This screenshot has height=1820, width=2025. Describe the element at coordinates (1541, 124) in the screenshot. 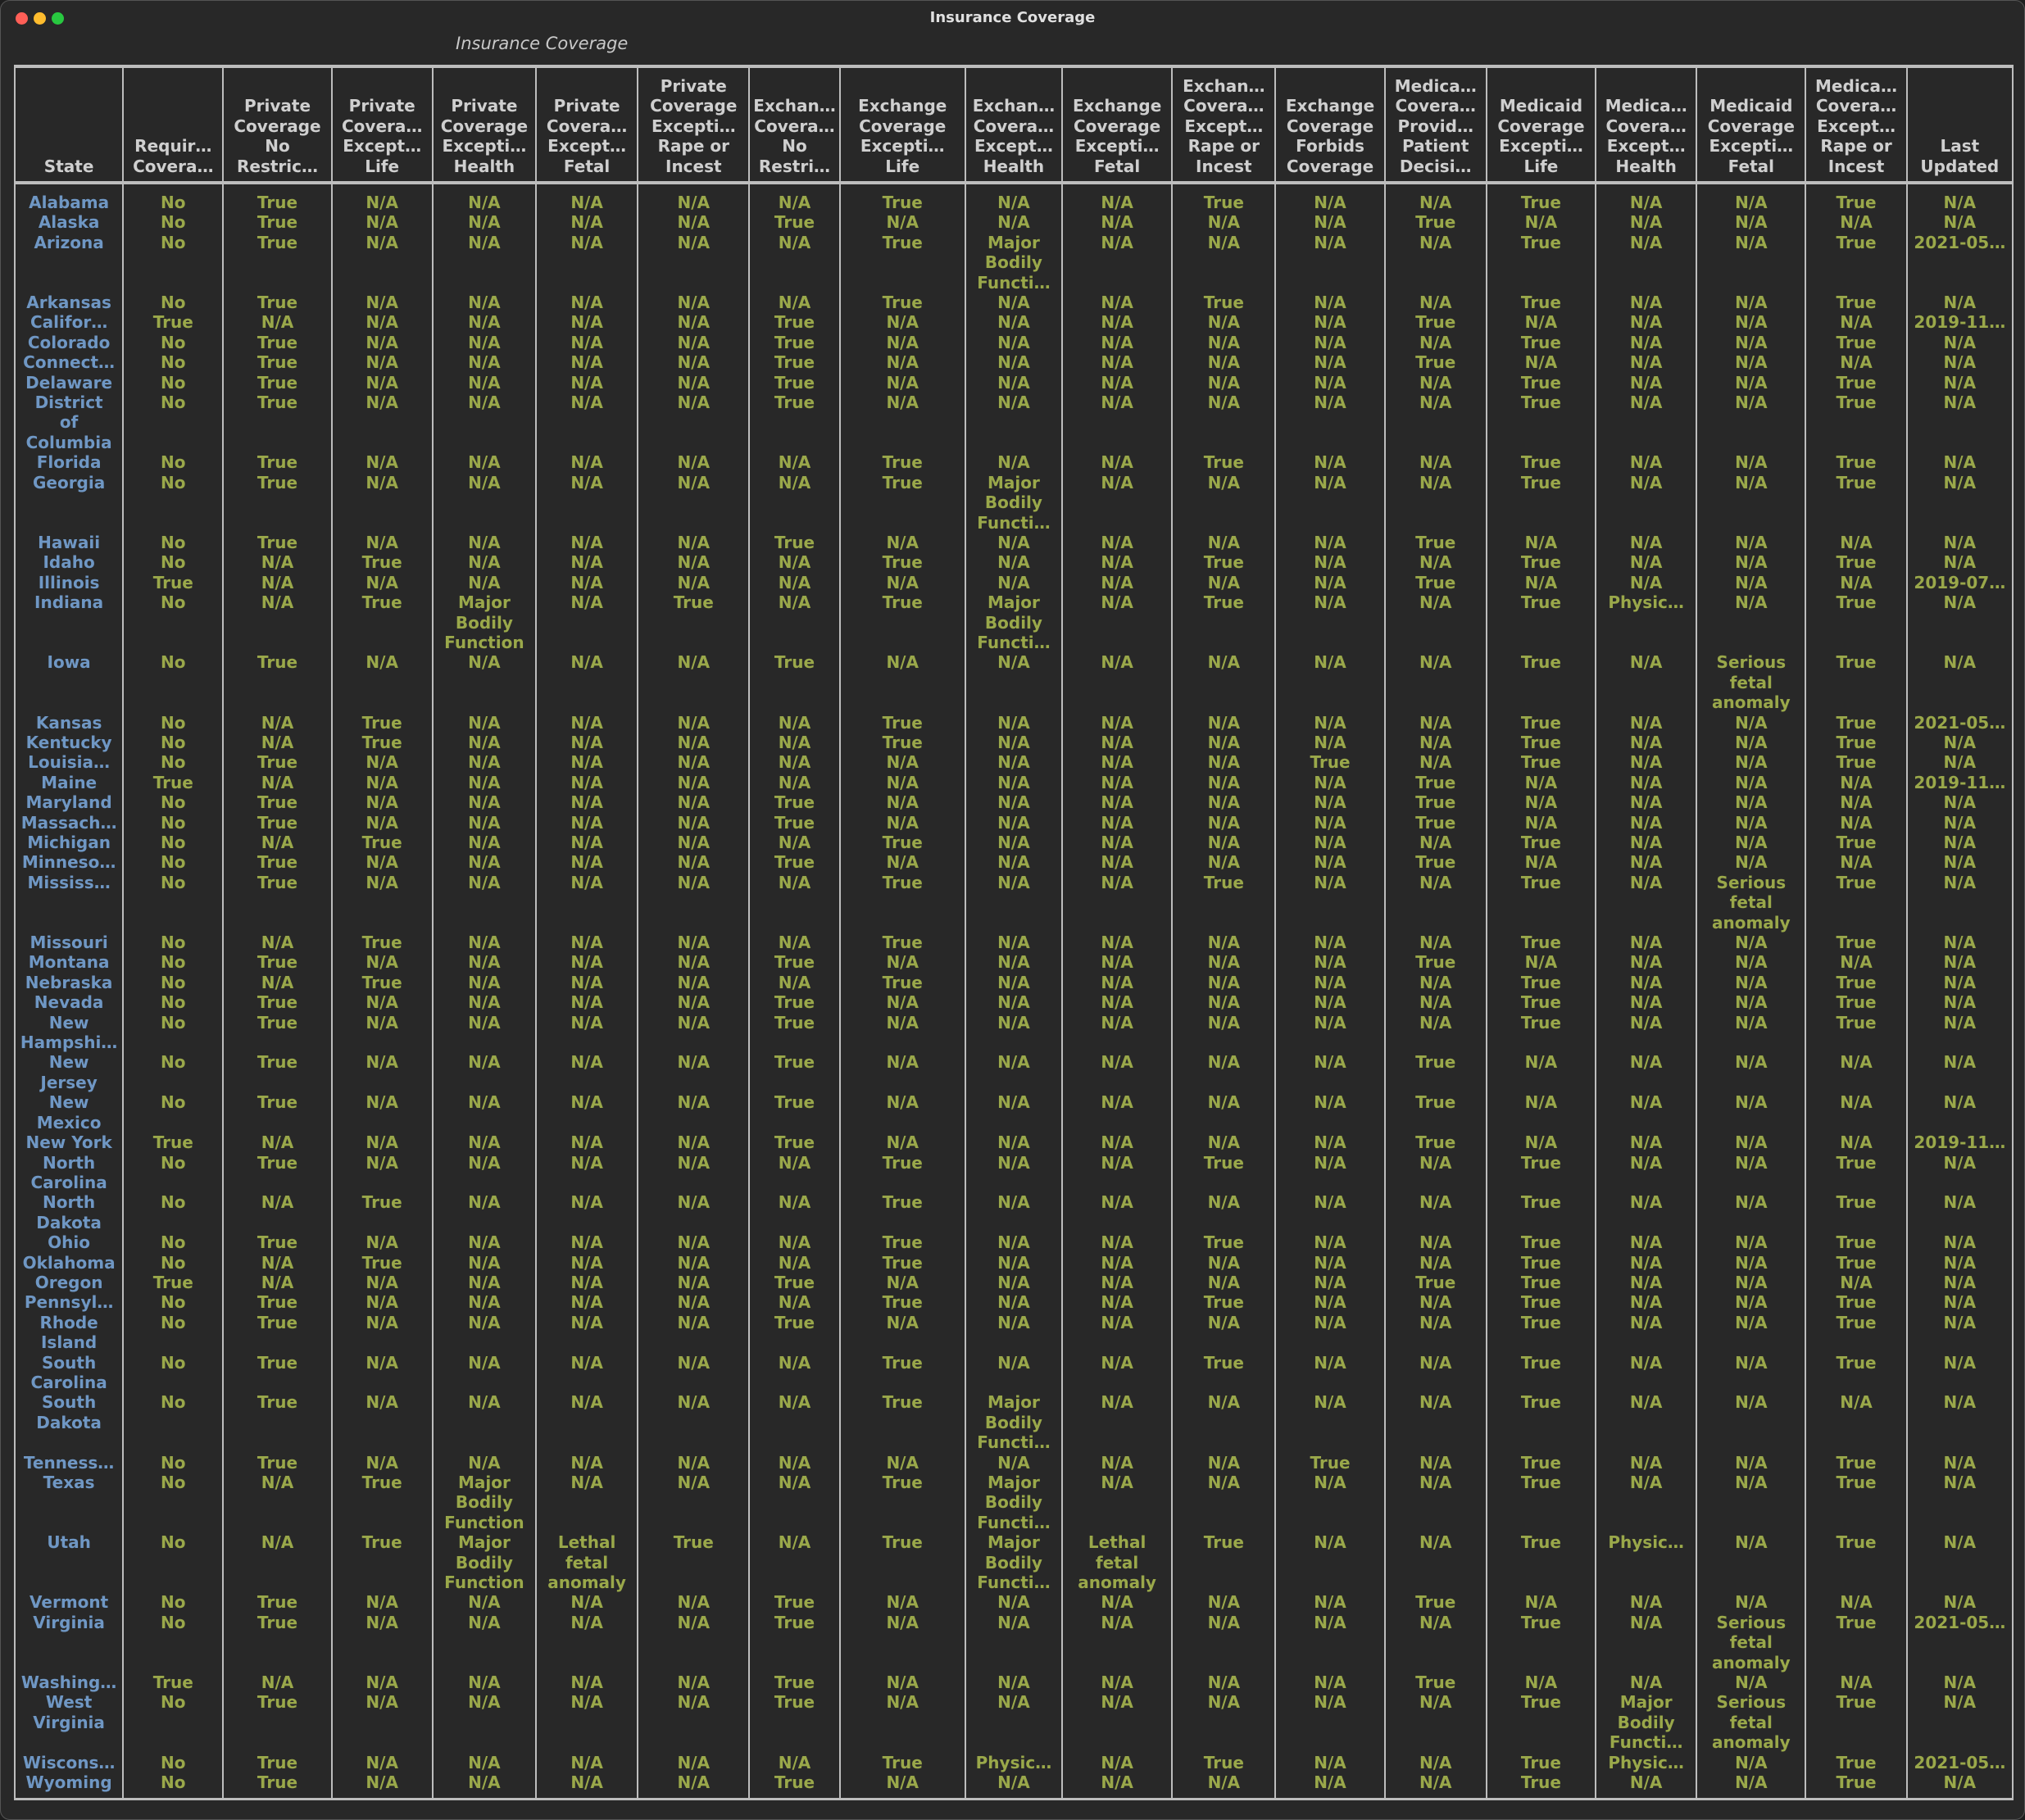

I see `column-header: Medicaid Coverage Excepti… Life` at that location.